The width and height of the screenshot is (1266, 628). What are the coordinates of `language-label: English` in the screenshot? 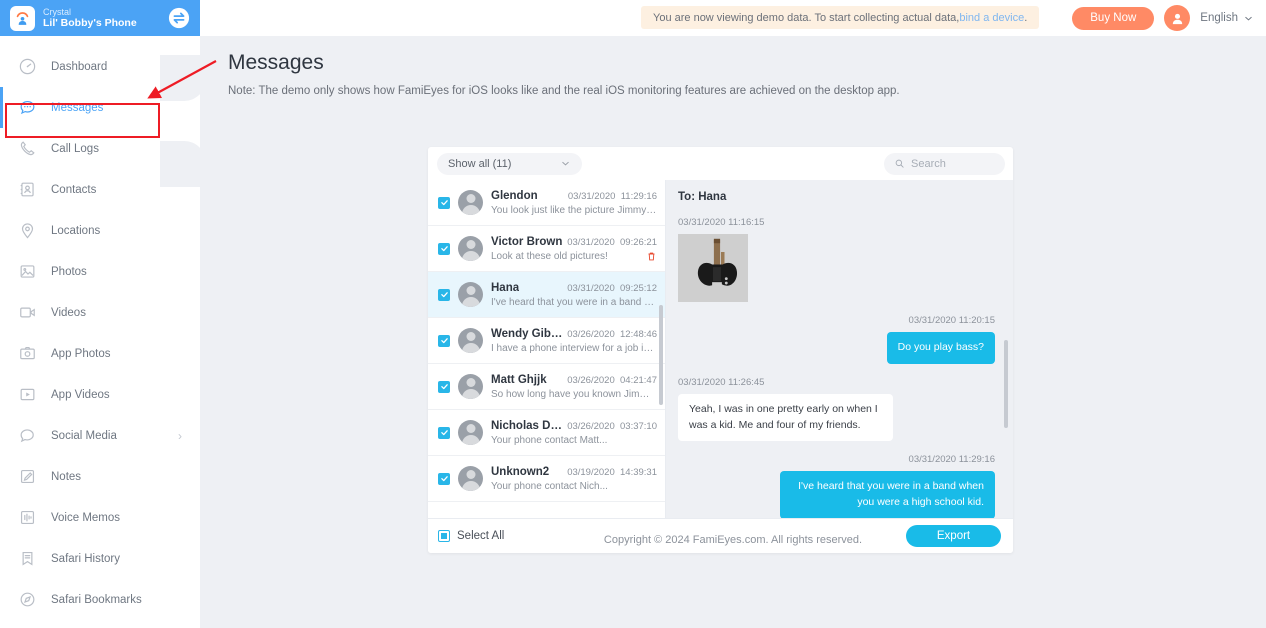 It's located at (1219, 18).